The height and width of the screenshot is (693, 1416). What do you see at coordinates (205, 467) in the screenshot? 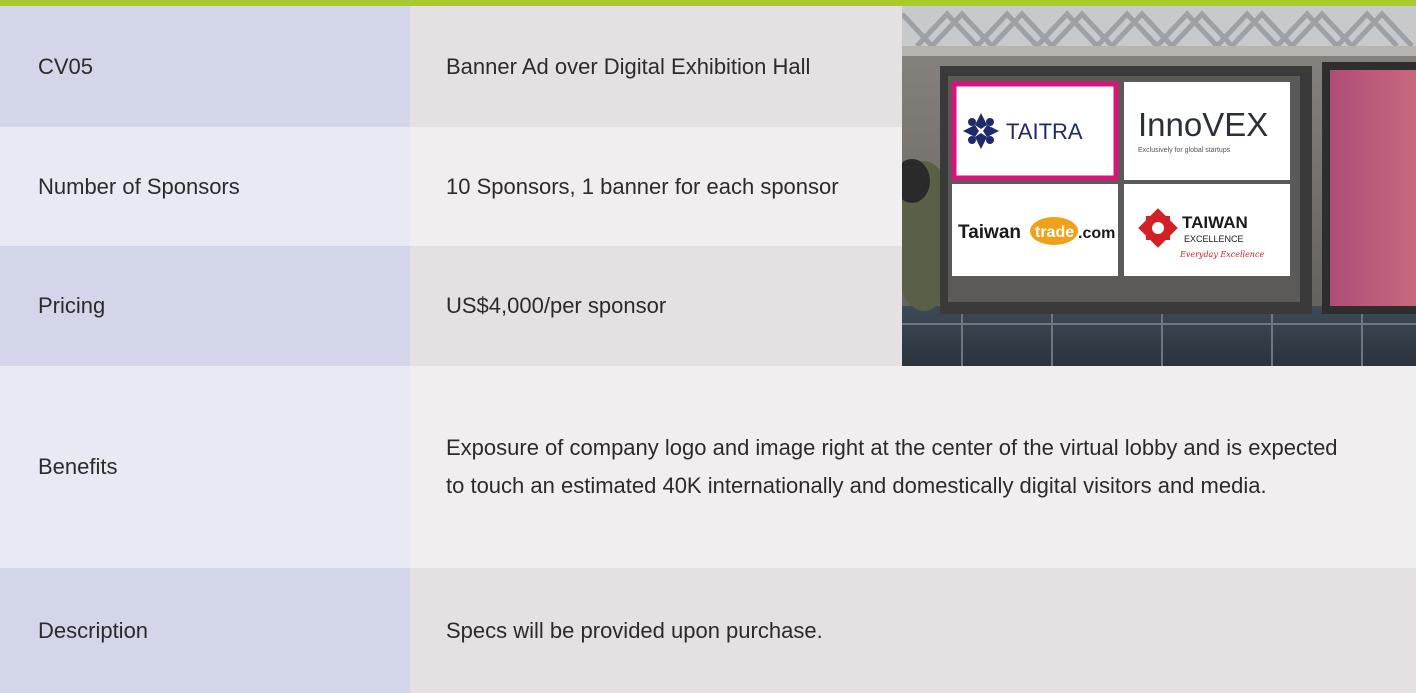
I see `row-benefits-label: Benefits` at bounding box center [205, 467].